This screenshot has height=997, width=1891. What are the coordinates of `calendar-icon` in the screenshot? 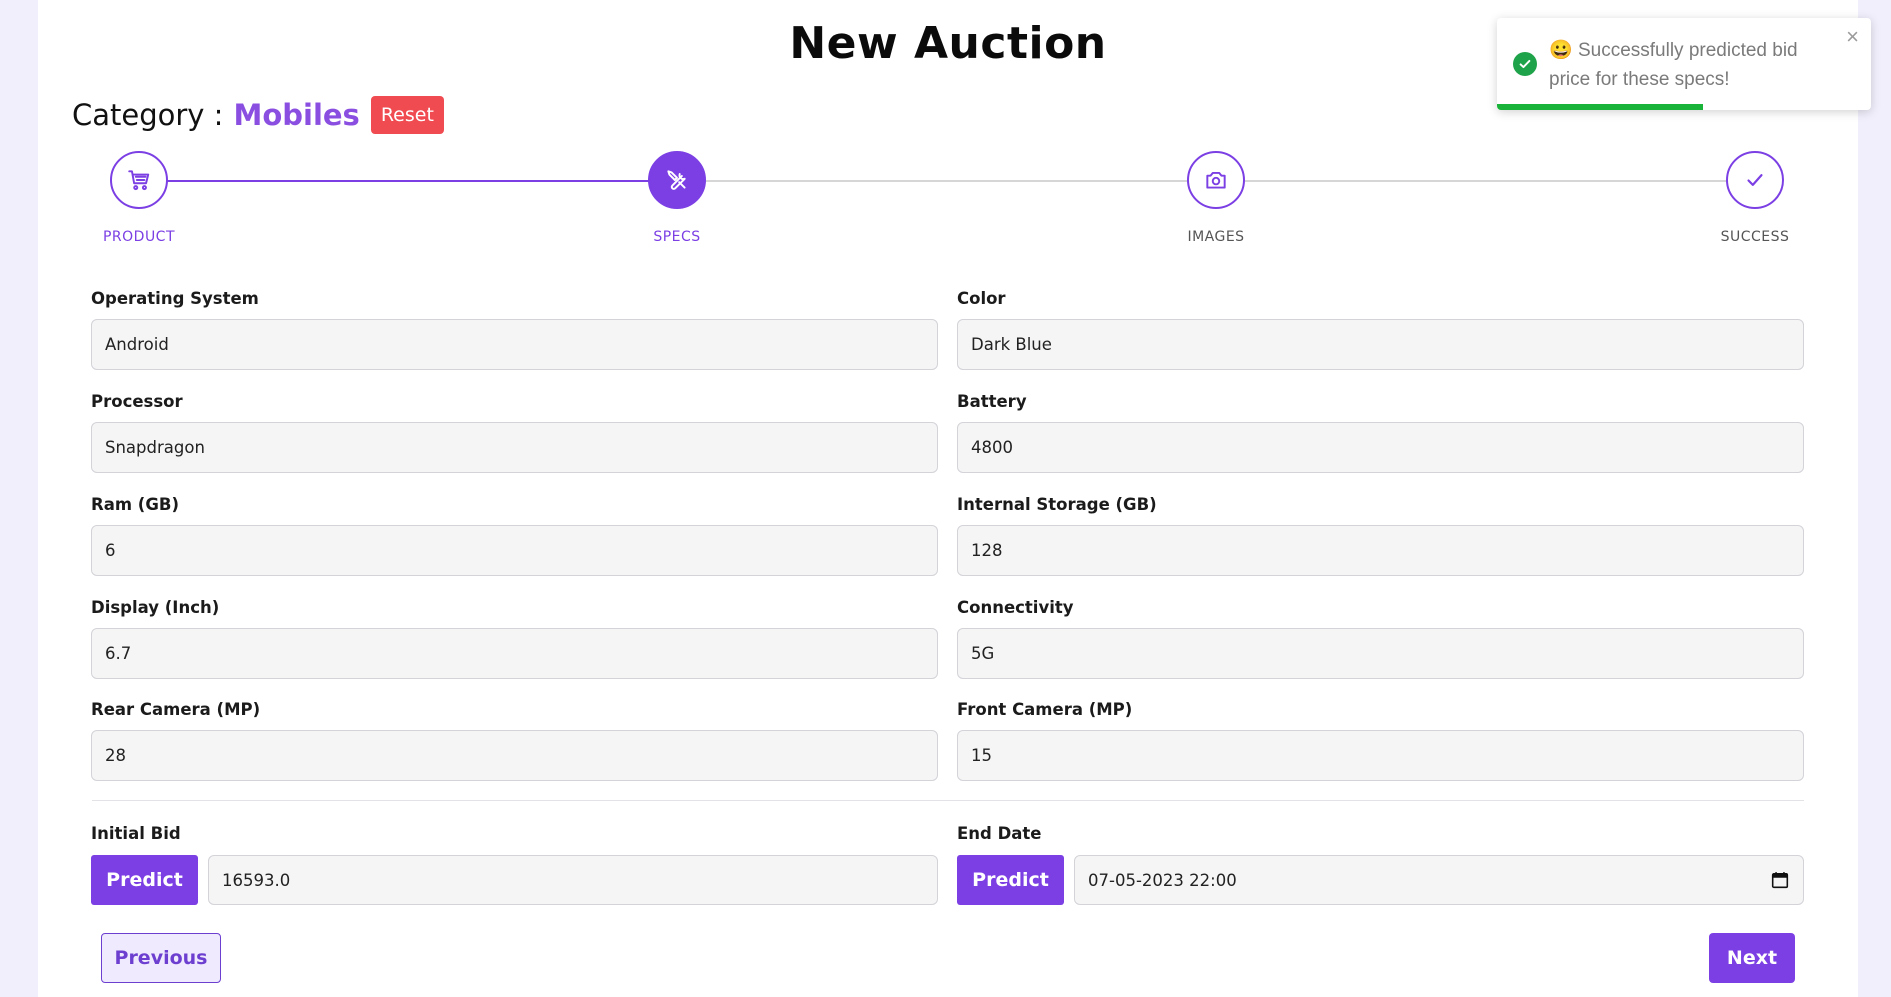 It's located at (1780, 880).